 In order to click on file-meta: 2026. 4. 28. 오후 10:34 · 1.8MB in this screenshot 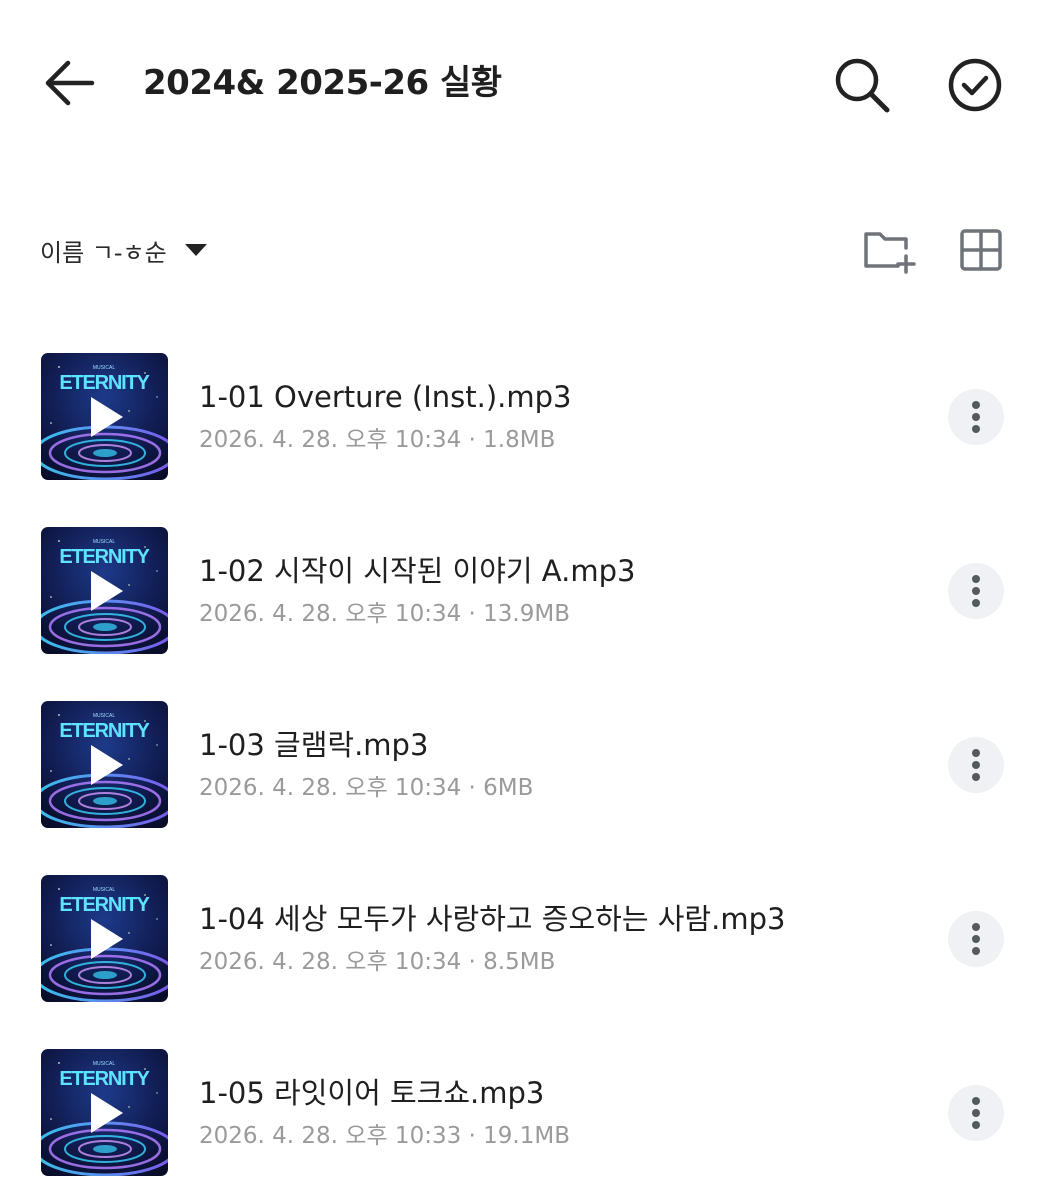, I will do `click(377, 440)`.